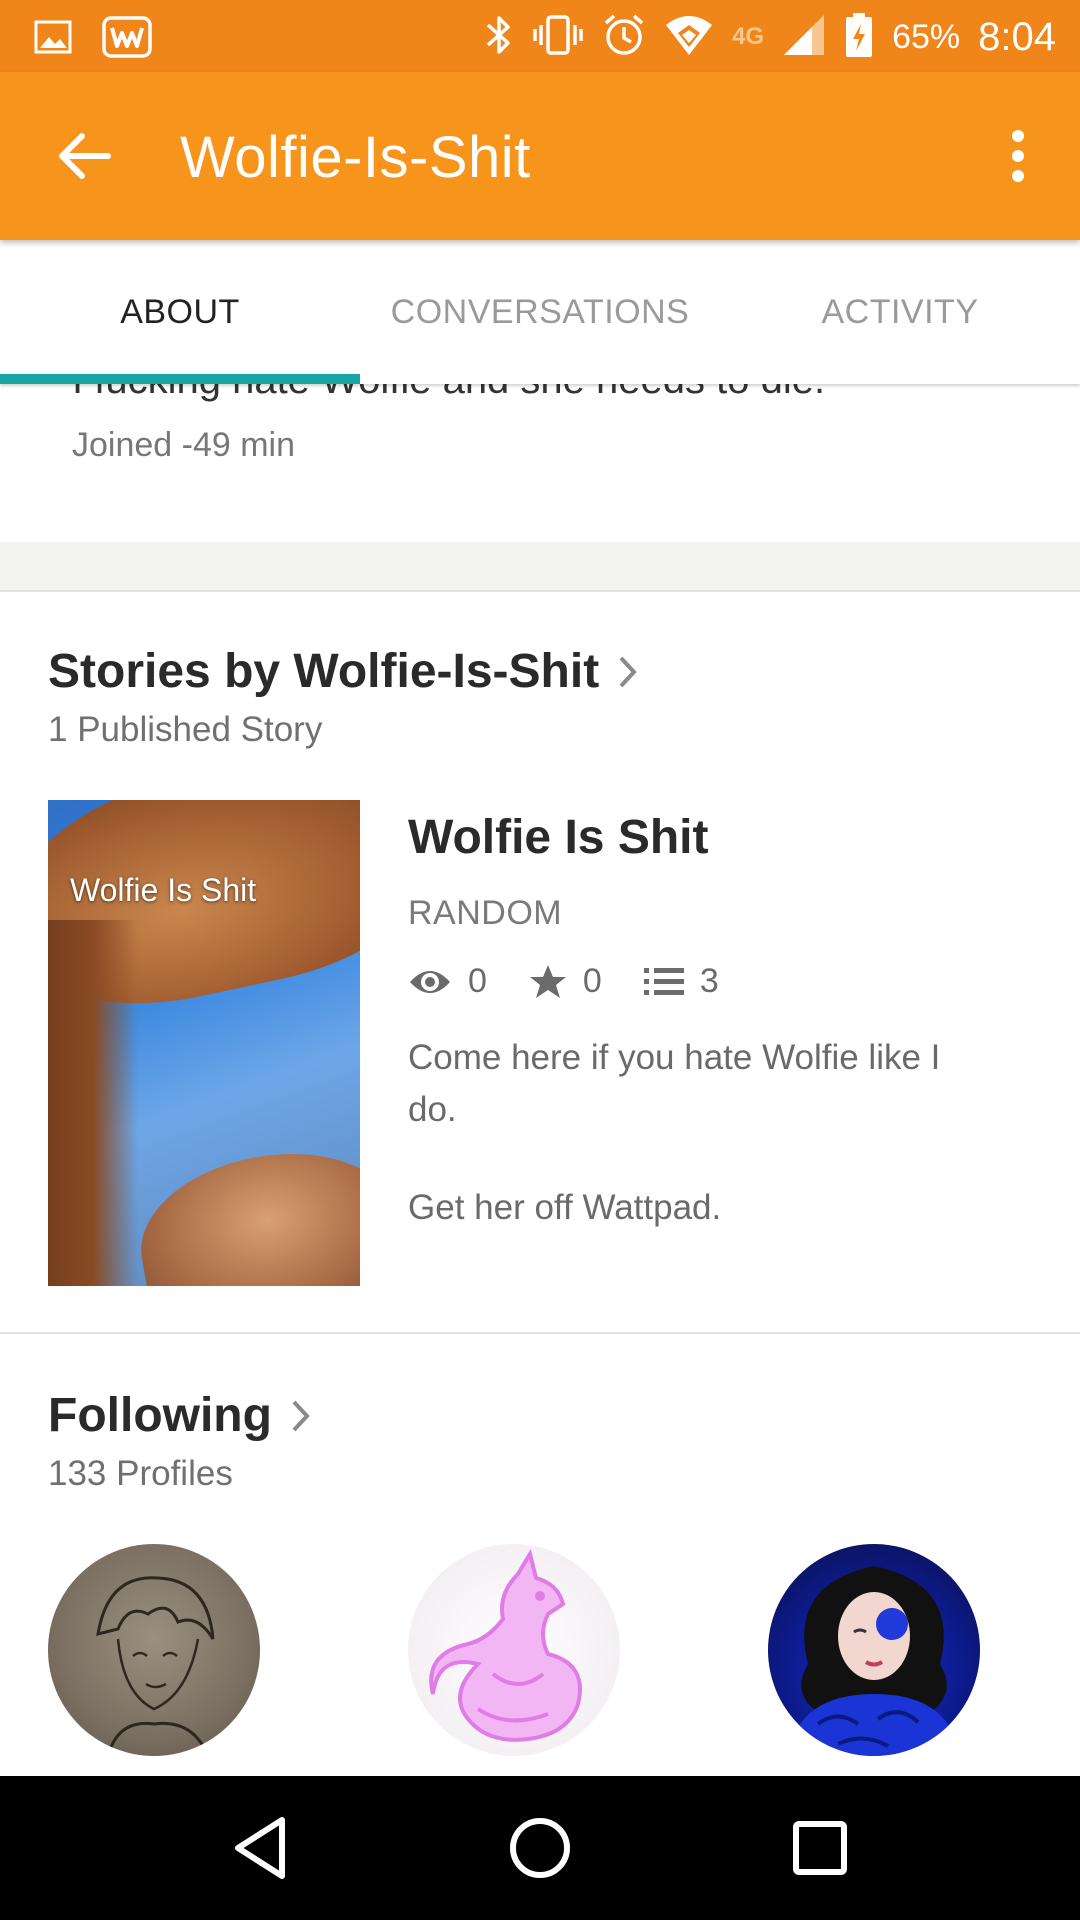 Image resolution: width=1080 pixels, height=1920 pixels. Describe the element at coordinates (558, 37) in the screenshot. I see `vibrate-icon` at that location.